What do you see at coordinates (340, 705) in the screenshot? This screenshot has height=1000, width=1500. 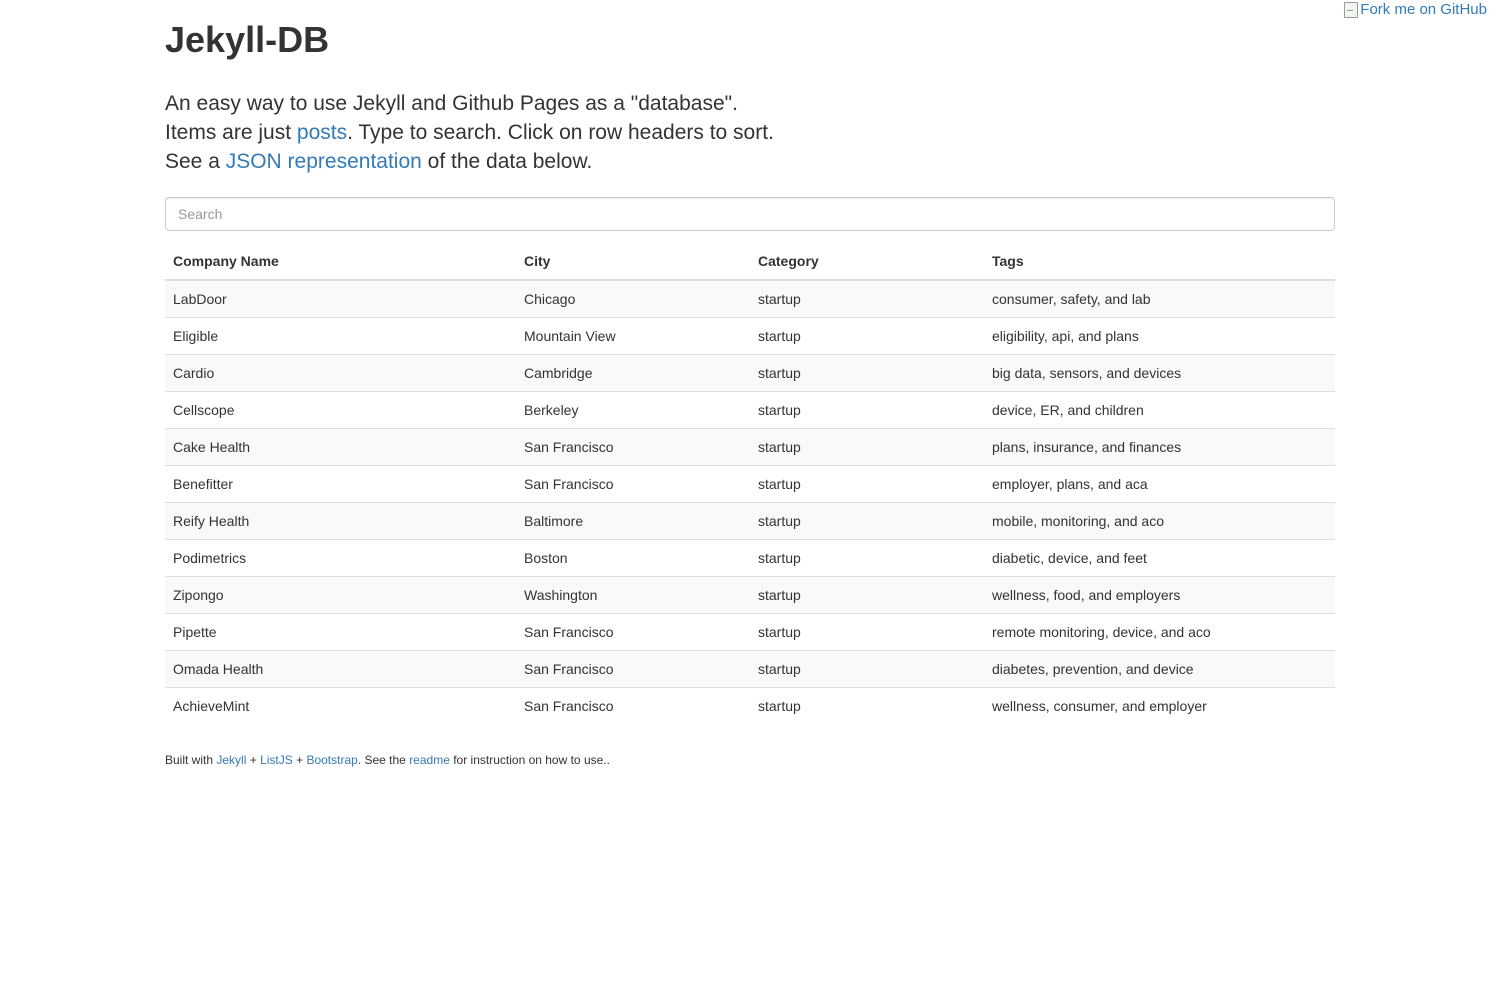 I see `cell-company-name: AchieveMint` at bounding box center [340, 705].